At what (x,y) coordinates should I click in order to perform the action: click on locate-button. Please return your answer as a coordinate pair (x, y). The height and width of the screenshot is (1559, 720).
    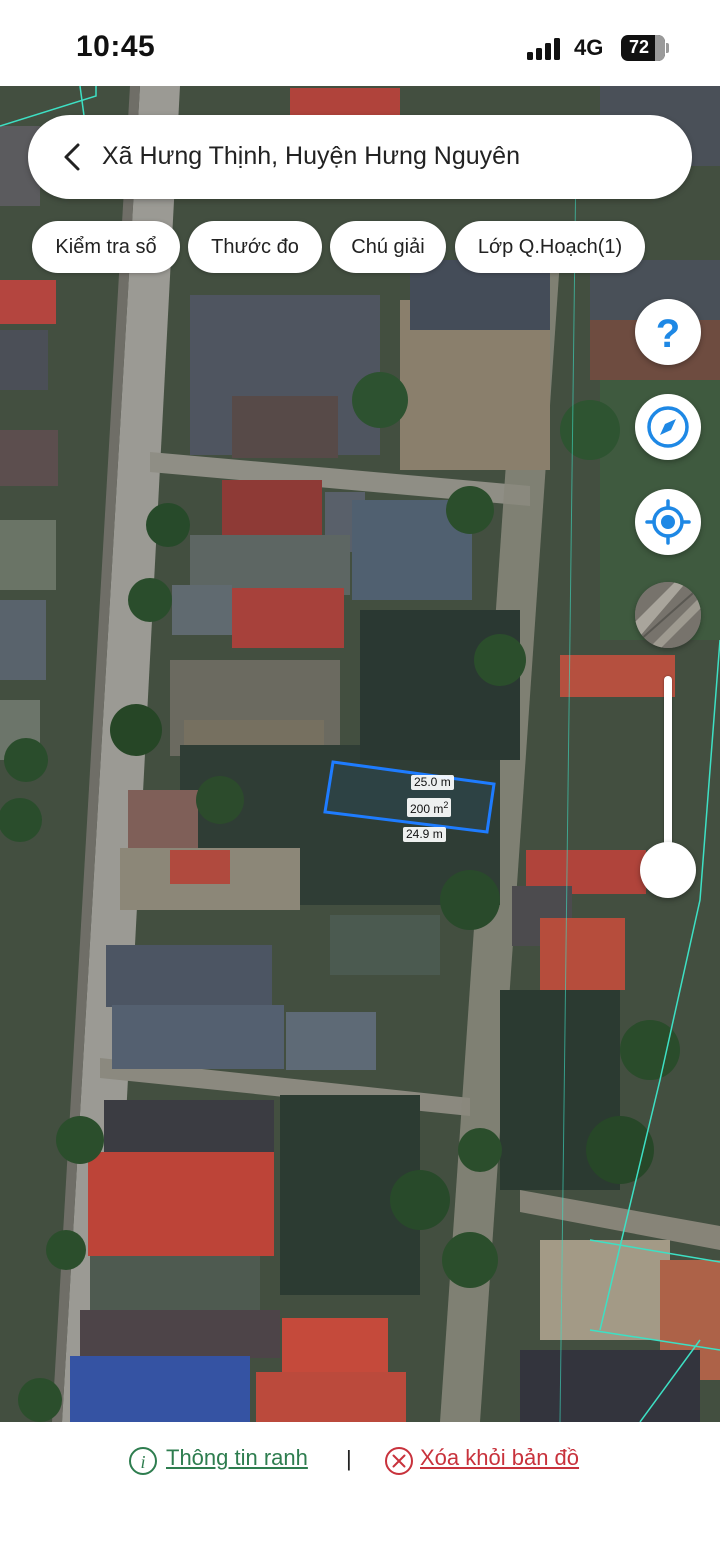
    Looking at the image, I should click on (668, 522).